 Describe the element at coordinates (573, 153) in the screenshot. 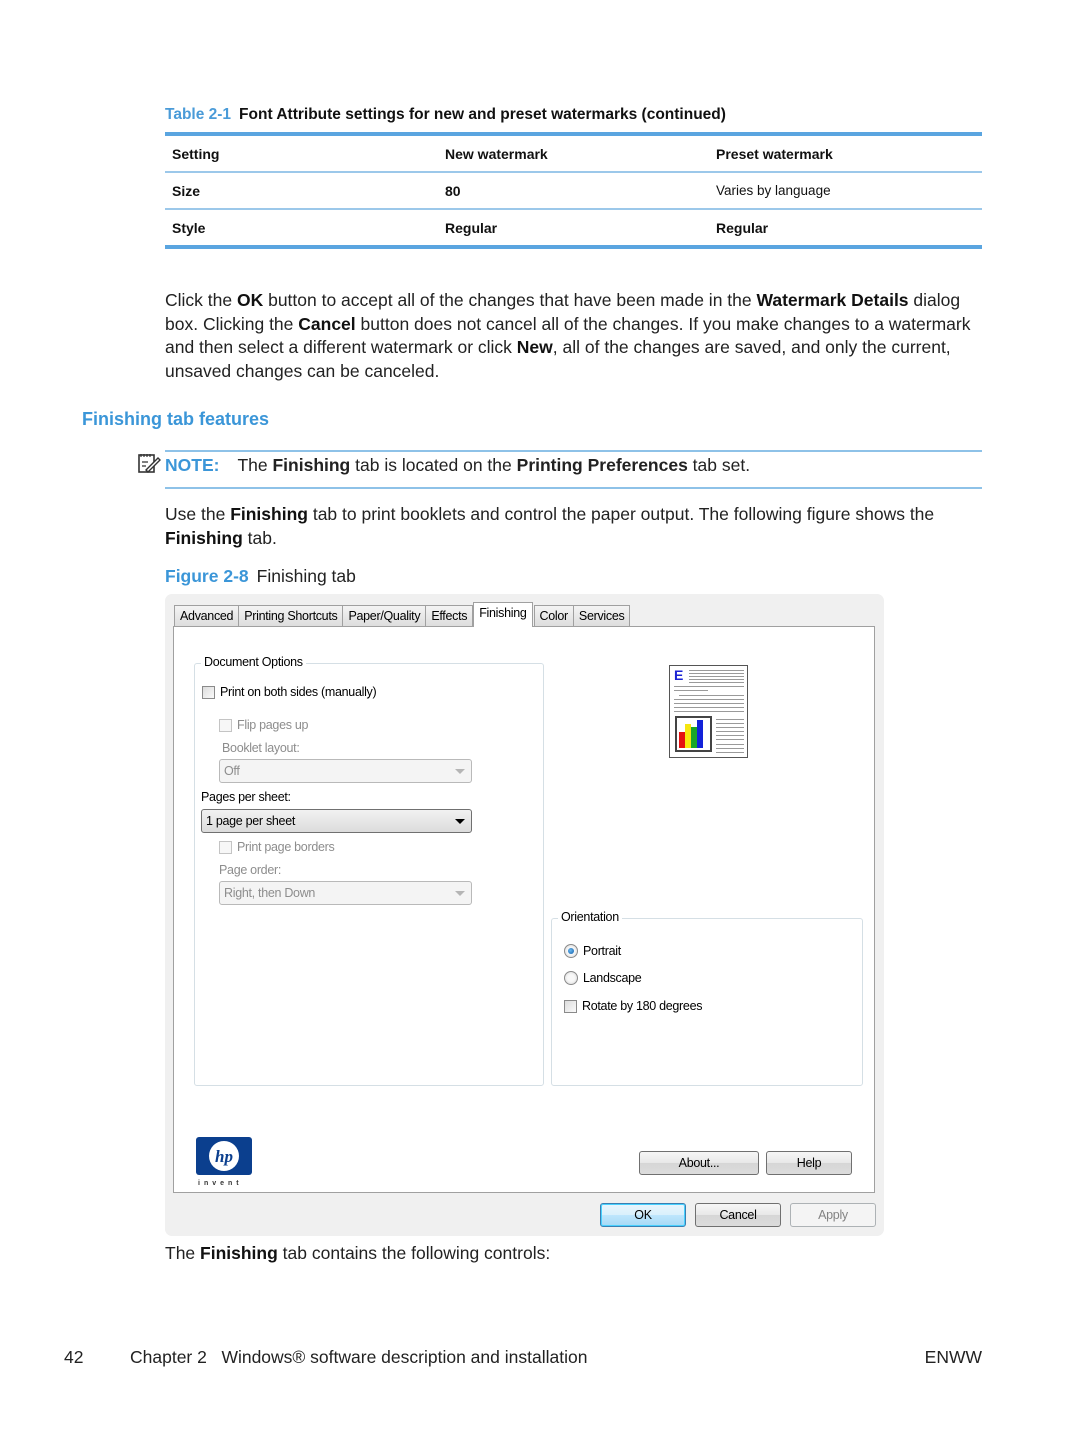

I see `table-header-row: Setting New watermark Preset watermark` at that location.